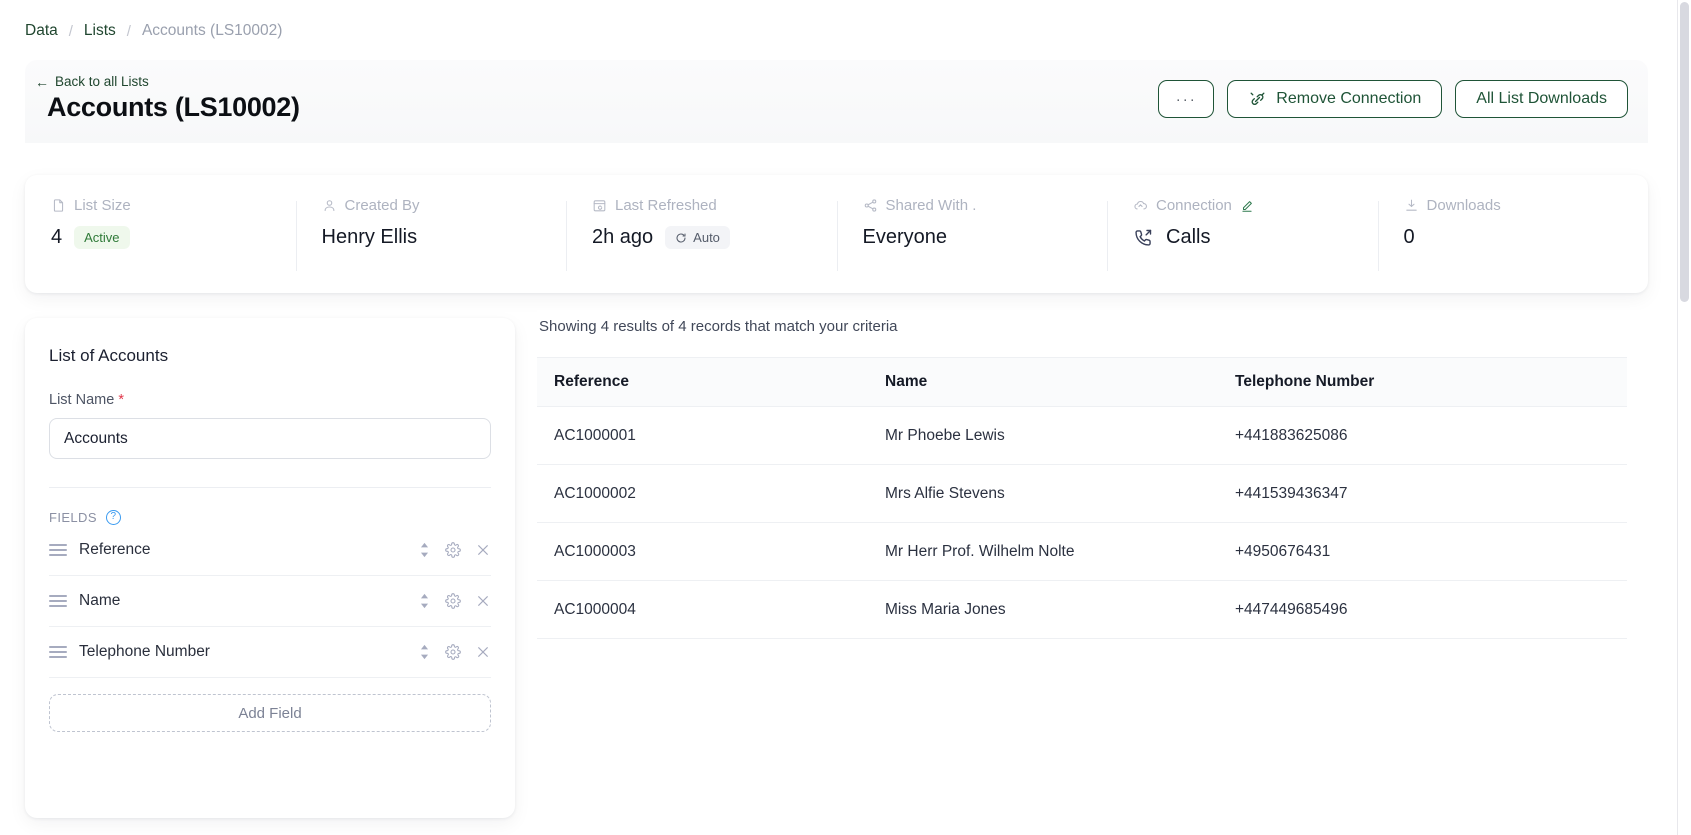  What do you see at coordinates (270, 550) in the screenshot?
I see `field-row: Reference` at bounding box center [270, 550].